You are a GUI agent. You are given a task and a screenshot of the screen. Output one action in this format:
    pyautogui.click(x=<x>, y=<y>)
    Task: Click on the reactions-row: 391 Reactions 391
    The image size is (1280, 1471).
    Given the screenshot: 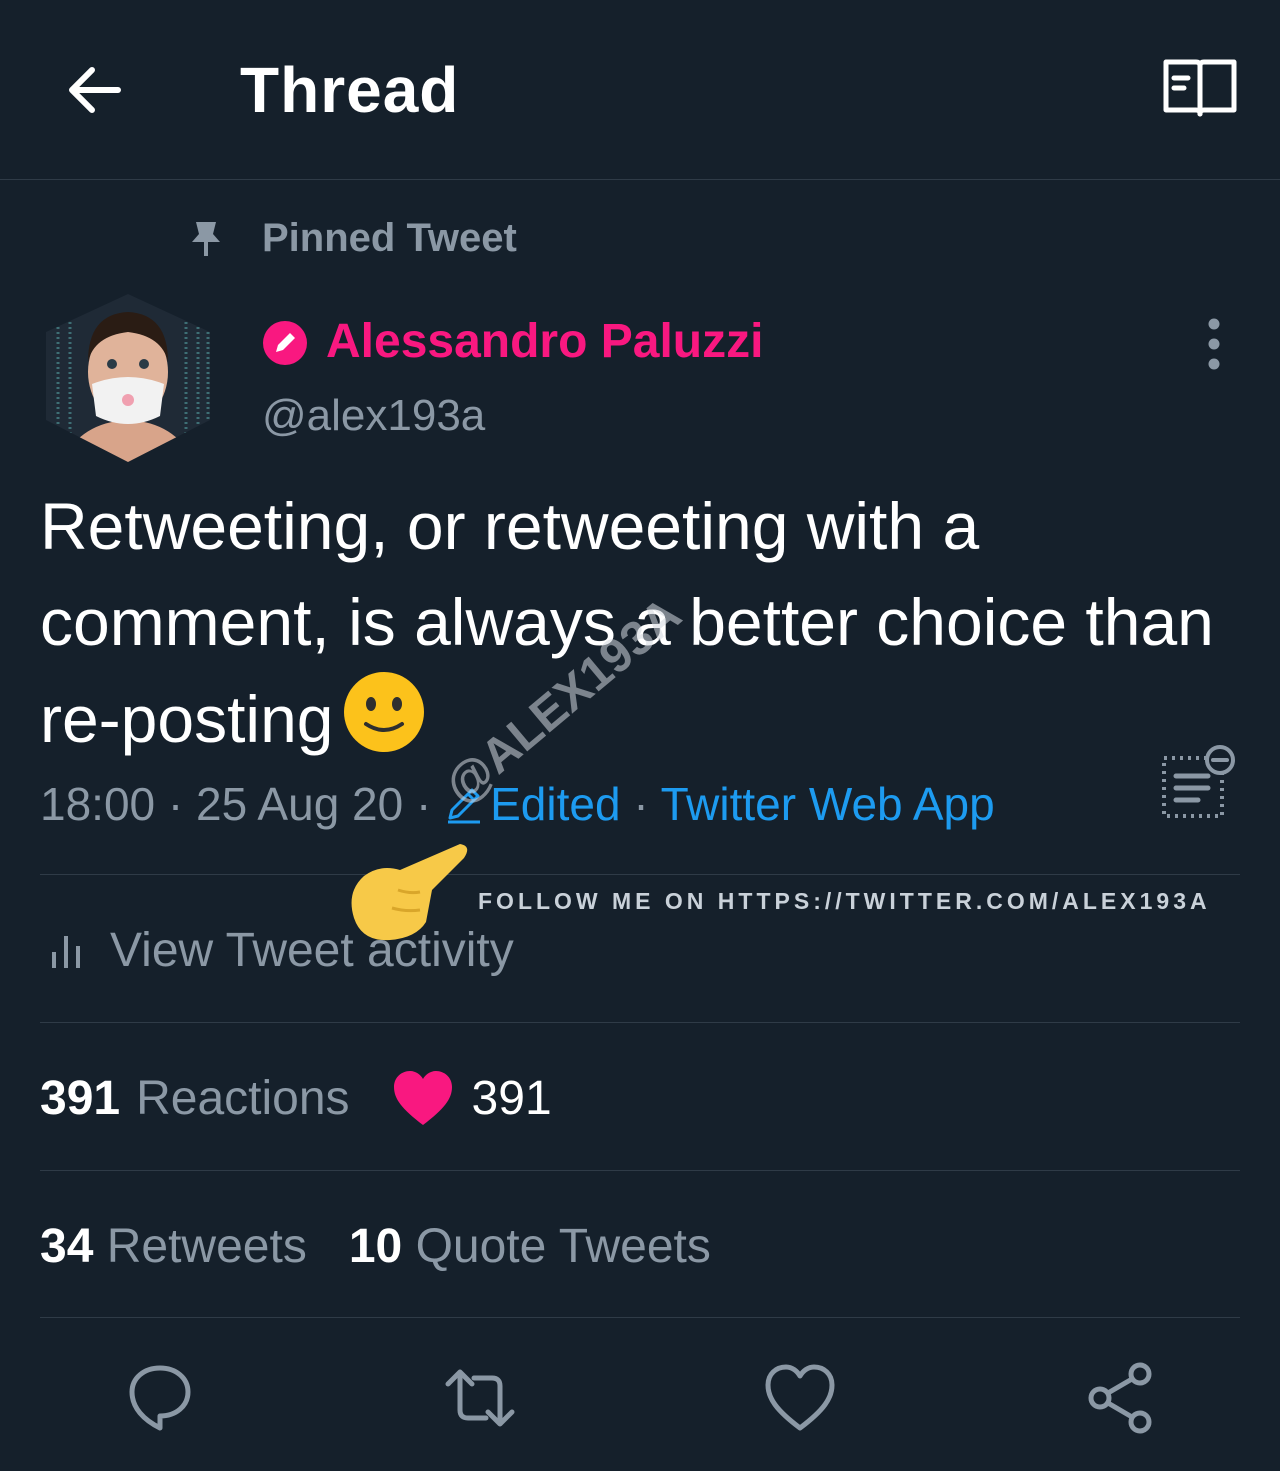 What is the action you would take?
    pyautogui.click(x=296, y=1098)
    